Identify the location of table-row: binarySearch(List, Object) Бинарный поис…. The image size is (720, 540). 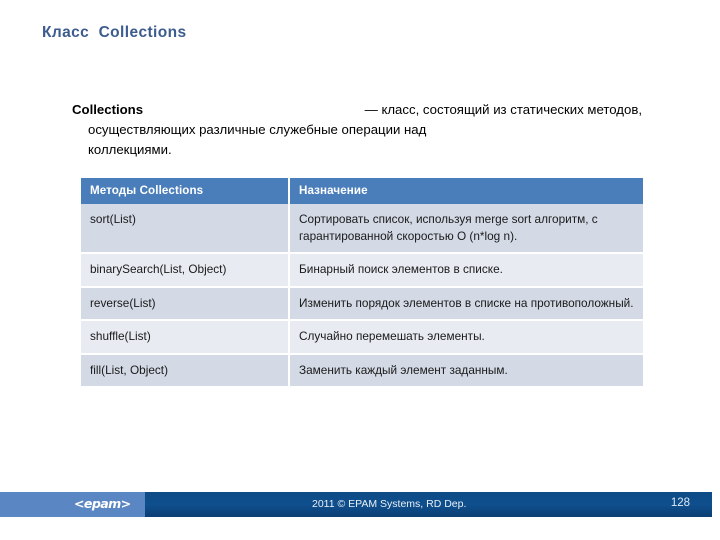
(362, 270).